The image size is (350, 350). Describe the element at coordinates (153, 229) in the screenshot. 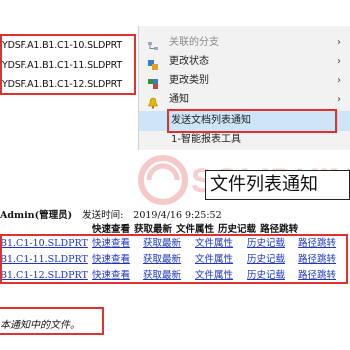

I see `header-get-latest: 获取最新` at that location.